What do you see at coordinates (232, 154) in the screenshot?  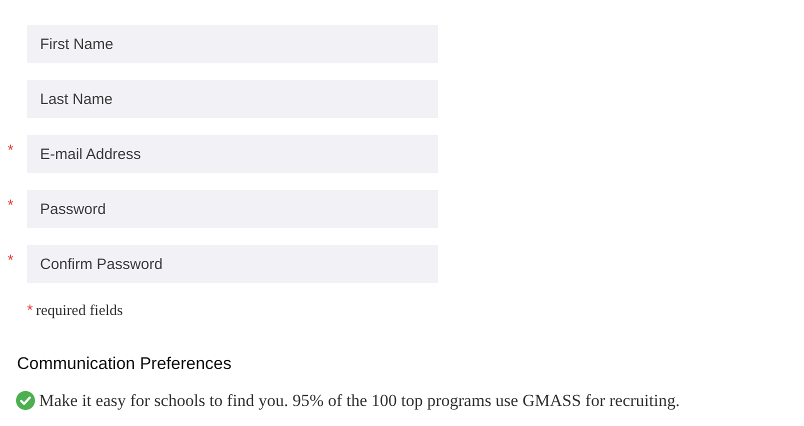 I see `input-field: E-mail Address` at bounding box center [232, 154].